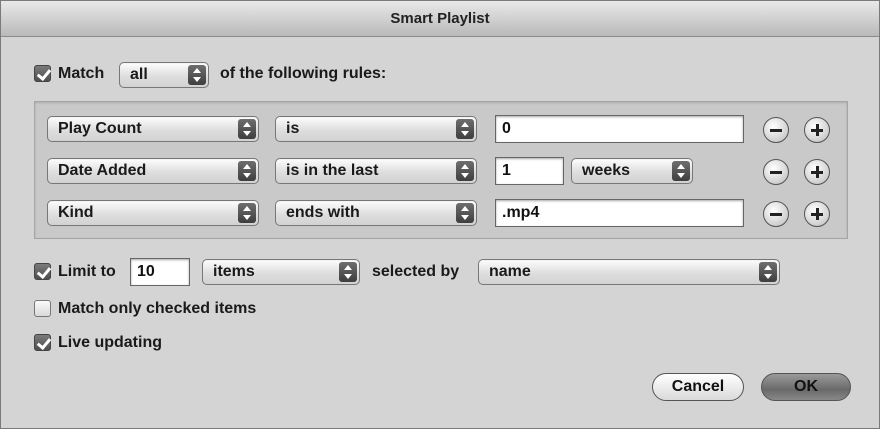 The width and height of the screenshot is (880, 429). I want to click on rule-unit-select: weeks, so click(632, 171).